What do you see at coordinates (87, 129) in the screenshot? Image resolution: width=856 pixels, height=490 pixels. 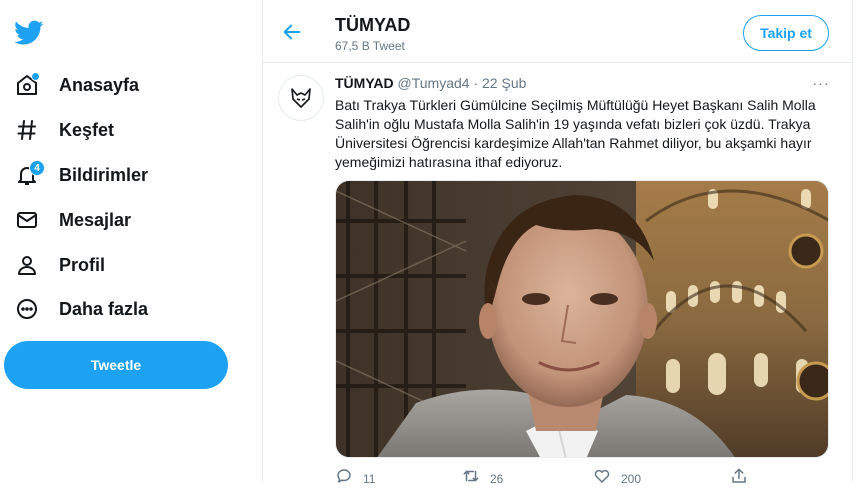 I see `sidebar-item-label: Keşfet` at bounding box center [87, 129].